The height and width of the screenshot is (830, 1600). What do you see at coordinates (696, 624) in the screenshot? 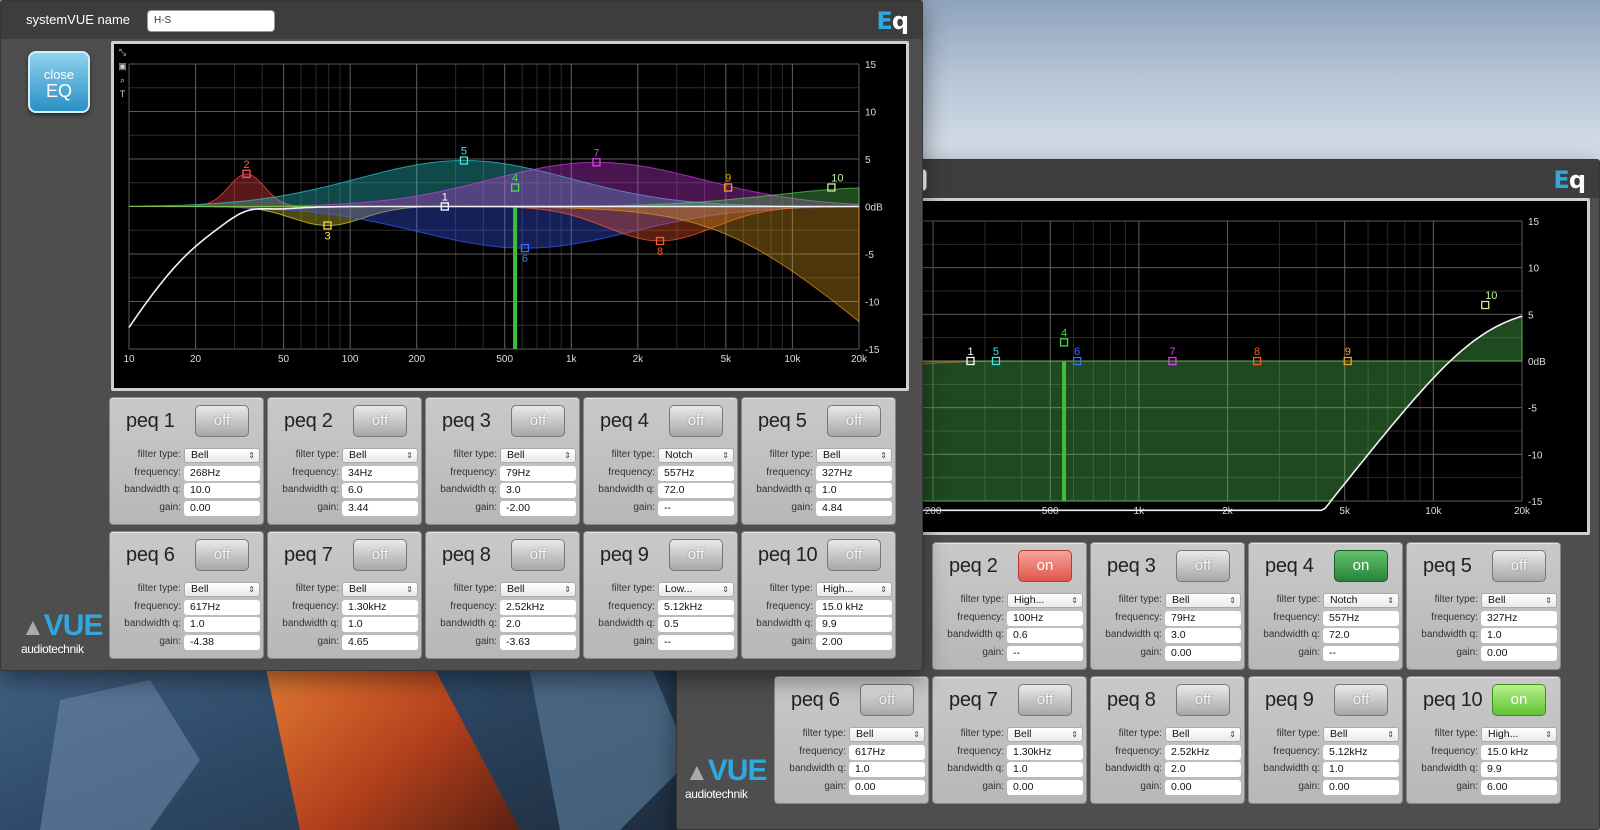
I see `param-value-field: 0.5` at bounding box center [696, 624].